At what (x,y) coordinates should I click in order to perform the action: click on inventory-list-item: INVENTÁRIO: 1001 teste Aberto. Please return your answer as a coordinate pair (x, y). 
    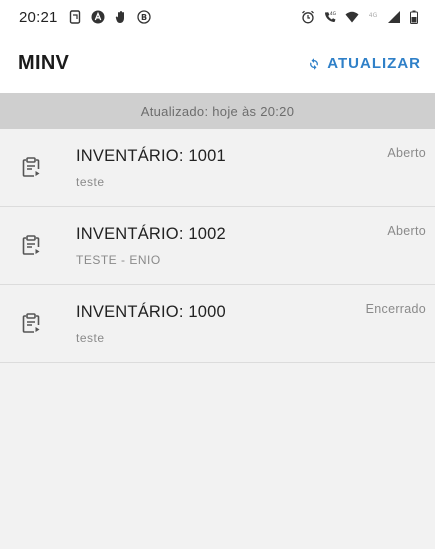
    Looking at the image, I should click on (217, 168).